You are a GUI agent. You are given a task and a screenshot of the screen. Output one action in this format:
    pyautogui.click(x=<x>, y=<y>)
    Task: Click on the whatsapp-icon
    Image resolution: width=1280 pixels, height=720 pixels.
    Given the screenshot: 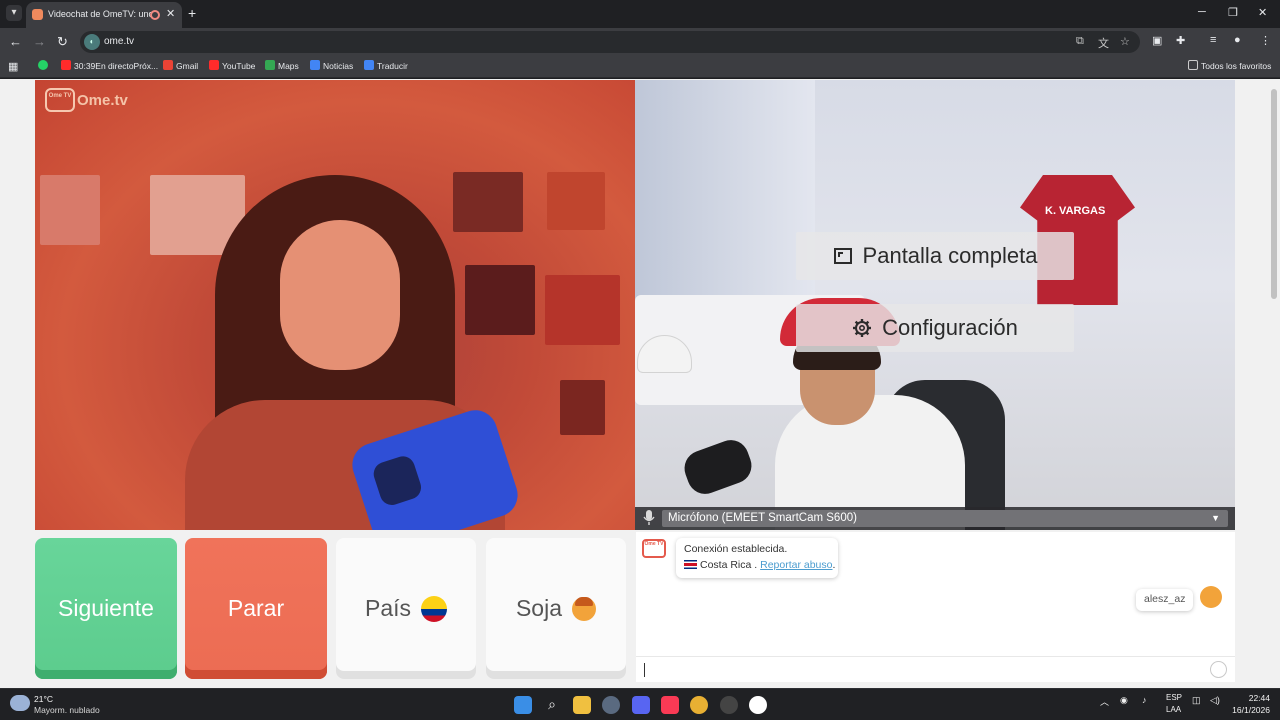 What is the action you would take?
    pyautogui.click(x=43, y=65)
    